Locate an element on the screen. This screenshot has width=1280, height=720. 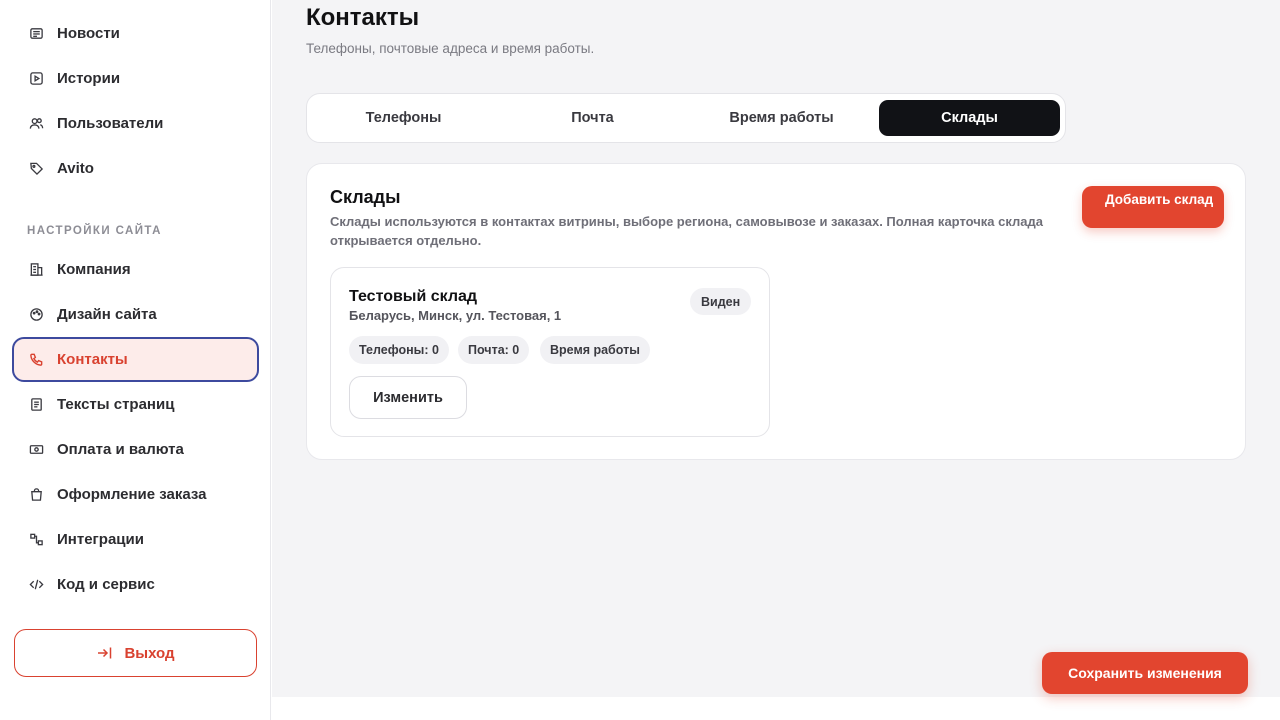
code-icon is located at coordinates (36, 585).